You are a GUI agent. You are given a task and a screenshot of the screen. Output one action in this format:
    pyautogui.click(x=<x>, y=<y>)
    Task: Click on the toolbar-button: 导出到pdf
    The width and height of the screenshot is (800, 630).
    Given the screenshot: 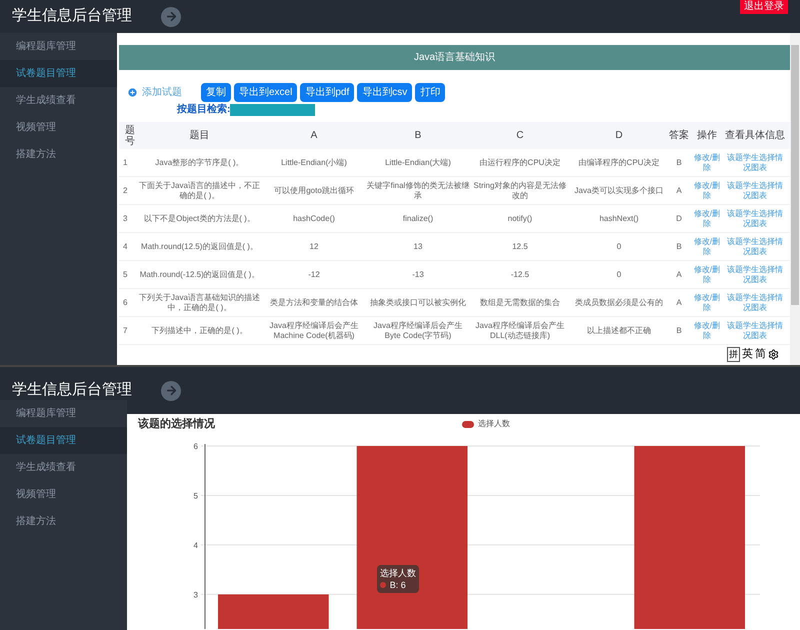 What is the action you would take?
    pyautogui.click(x=327, y=92)
    